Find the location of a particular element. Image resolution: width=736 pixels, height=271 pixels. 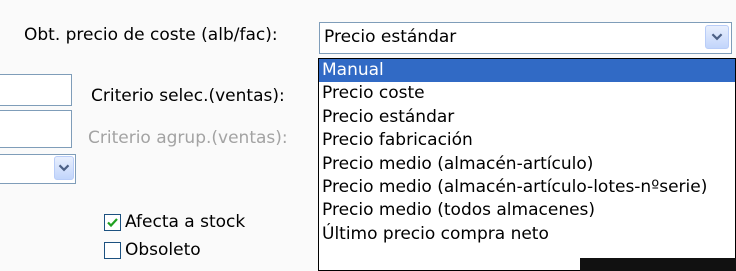

sales-selection-input is located at coordinates (36, 90).